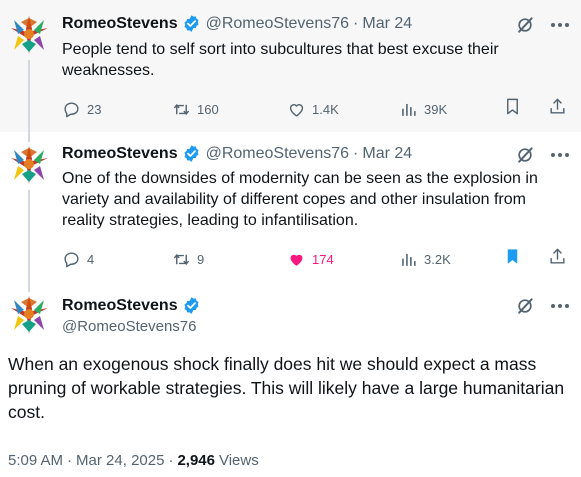 This screenshot has height=477, width=581. What do you see at coordinates (229, 259) in the screenshot?
I see `retweet-button: 9` at bounding box center [229, 259].